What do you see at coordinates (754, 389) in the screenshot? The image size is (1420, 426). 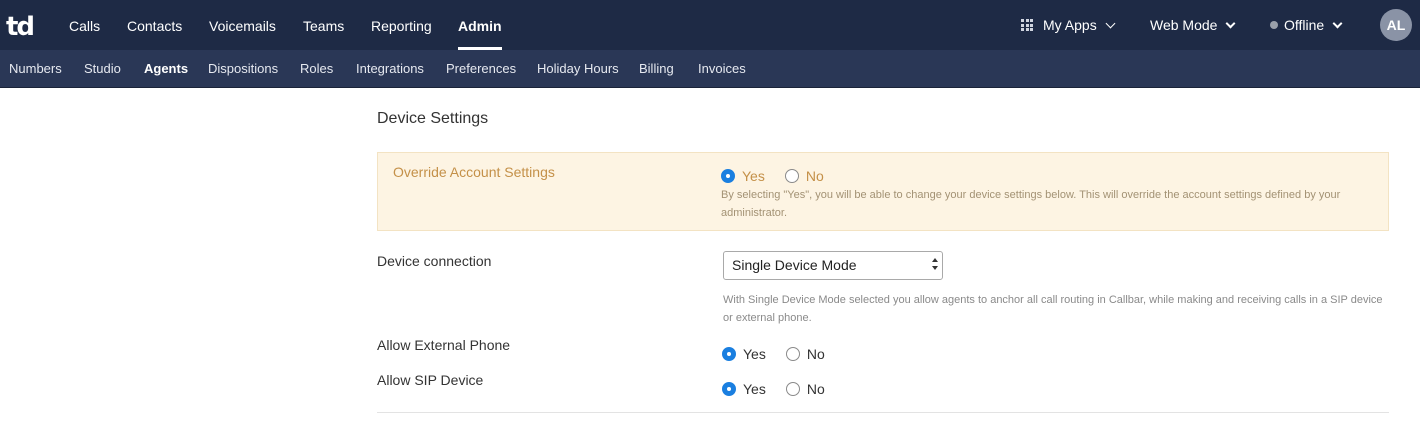 I see `sip-device-yes-label: Yes` at bounding box center [754, 389].